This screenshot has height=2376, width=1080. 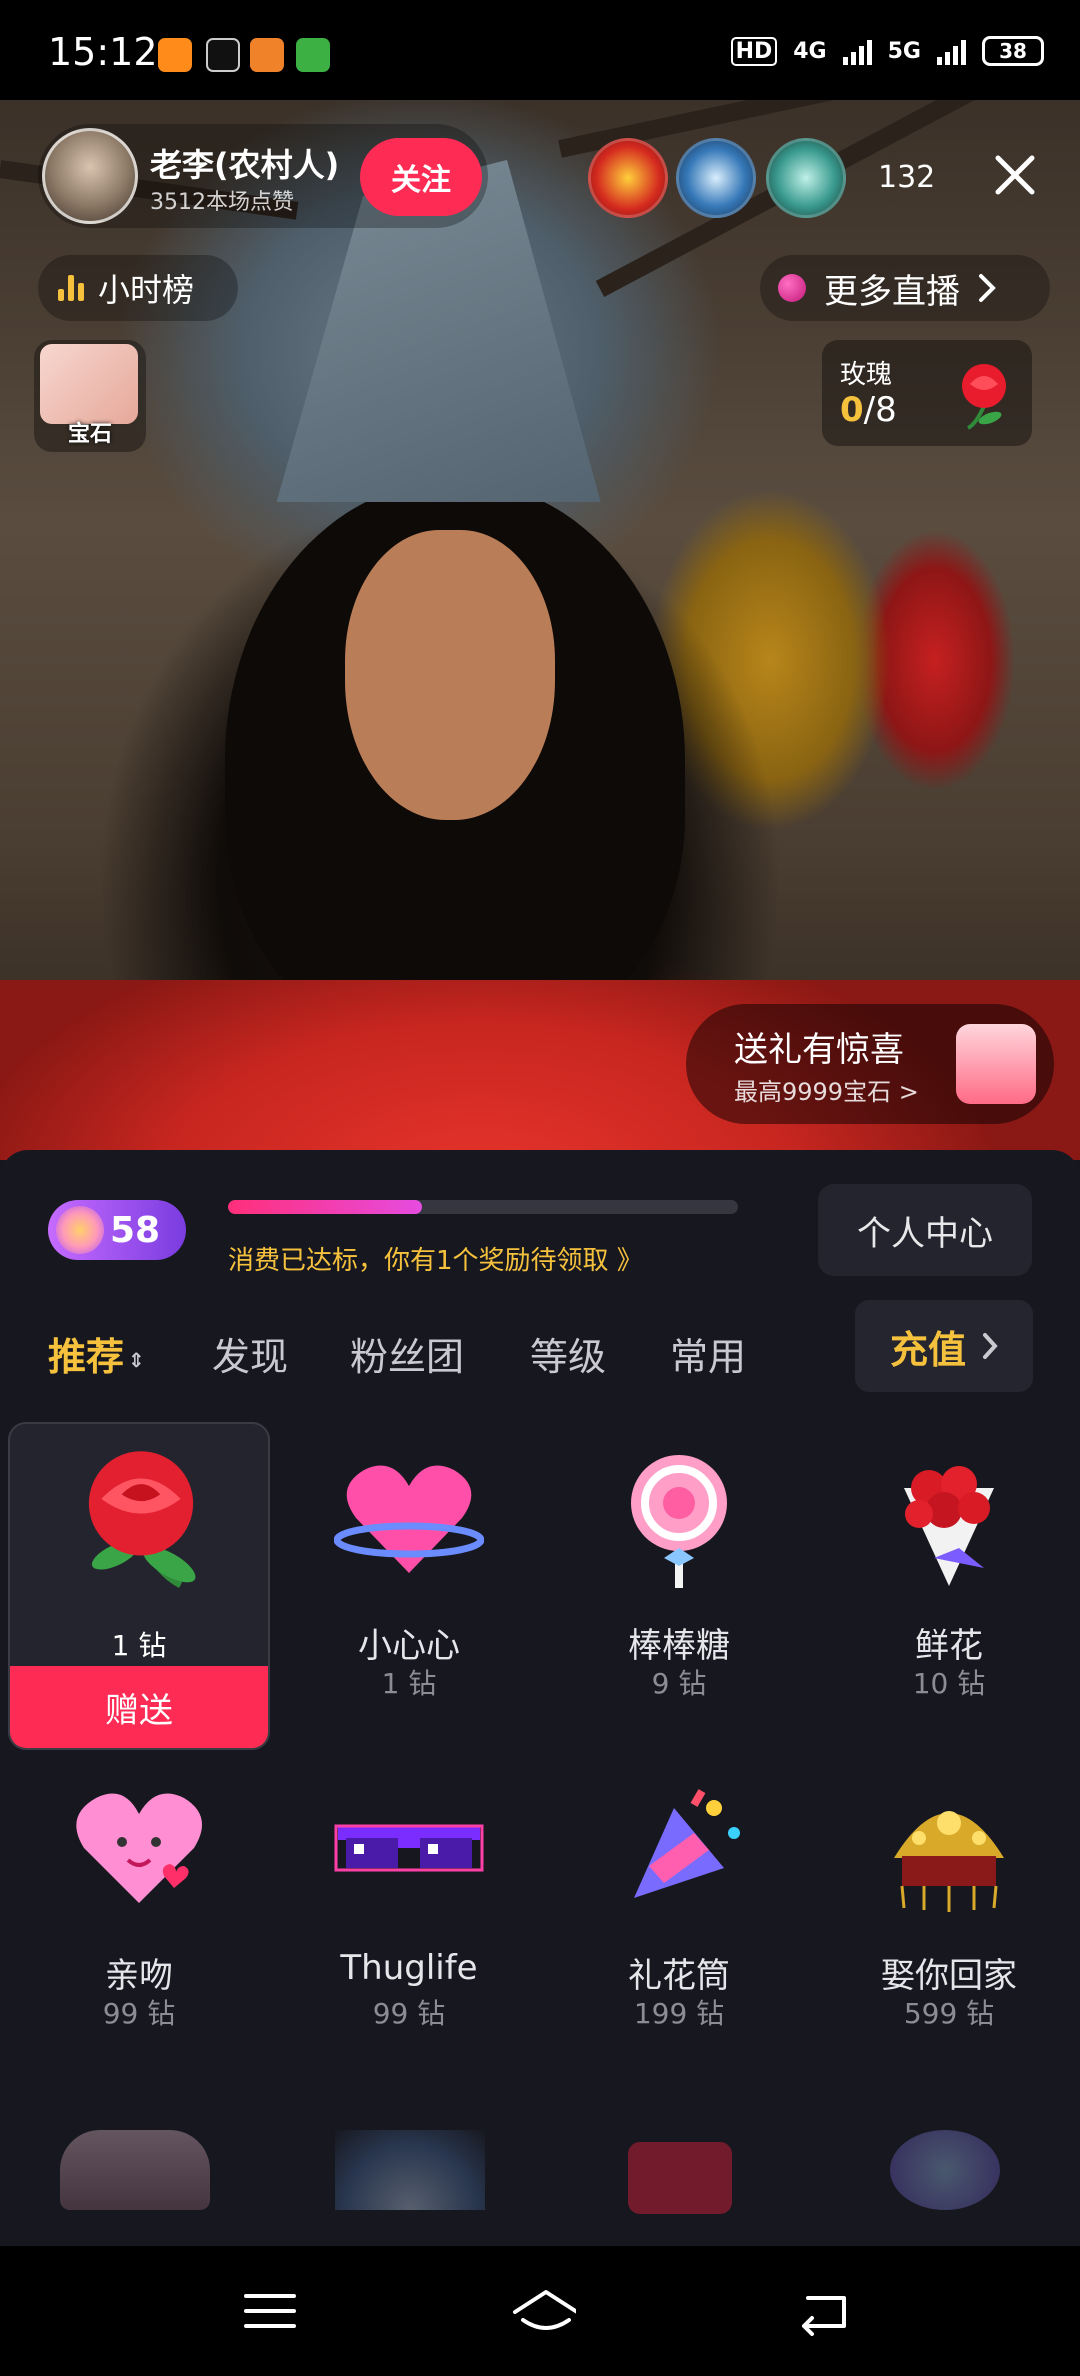 What do you see at coordinates (925, 1230) in the screenshot?
I see `personal-center-button: 个人中心` at bounding box center [925, 1230].